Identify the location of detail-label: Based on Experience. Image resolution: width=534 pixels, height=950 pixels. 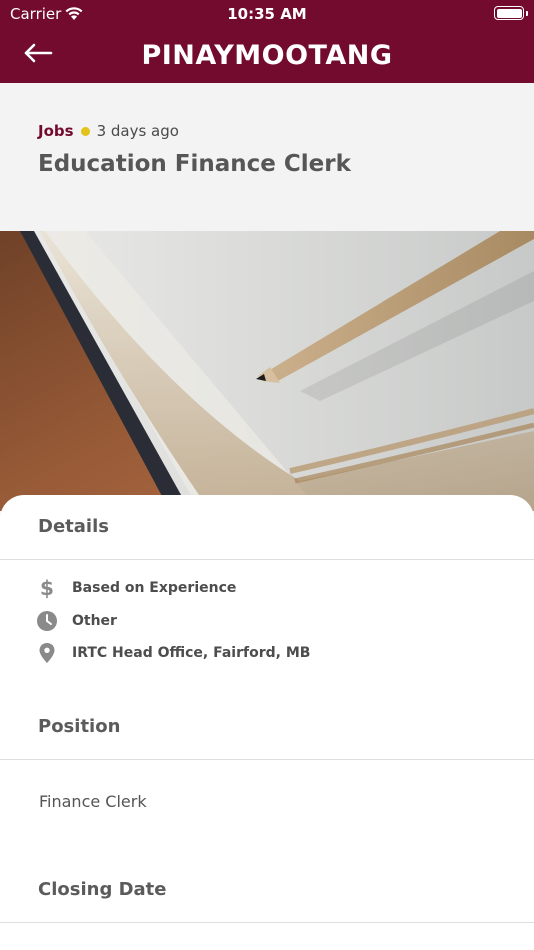
(154, 588).